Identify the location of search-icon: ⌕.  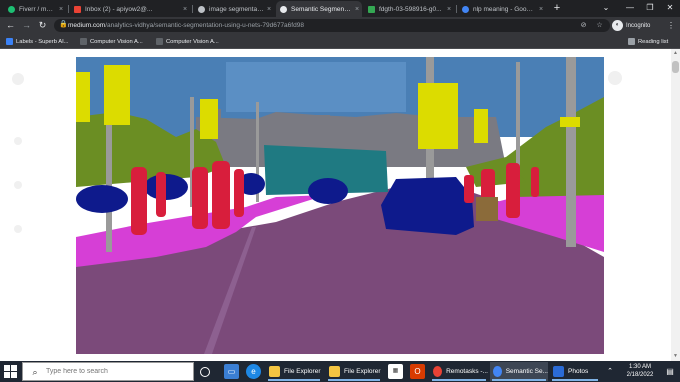
(35, 371).